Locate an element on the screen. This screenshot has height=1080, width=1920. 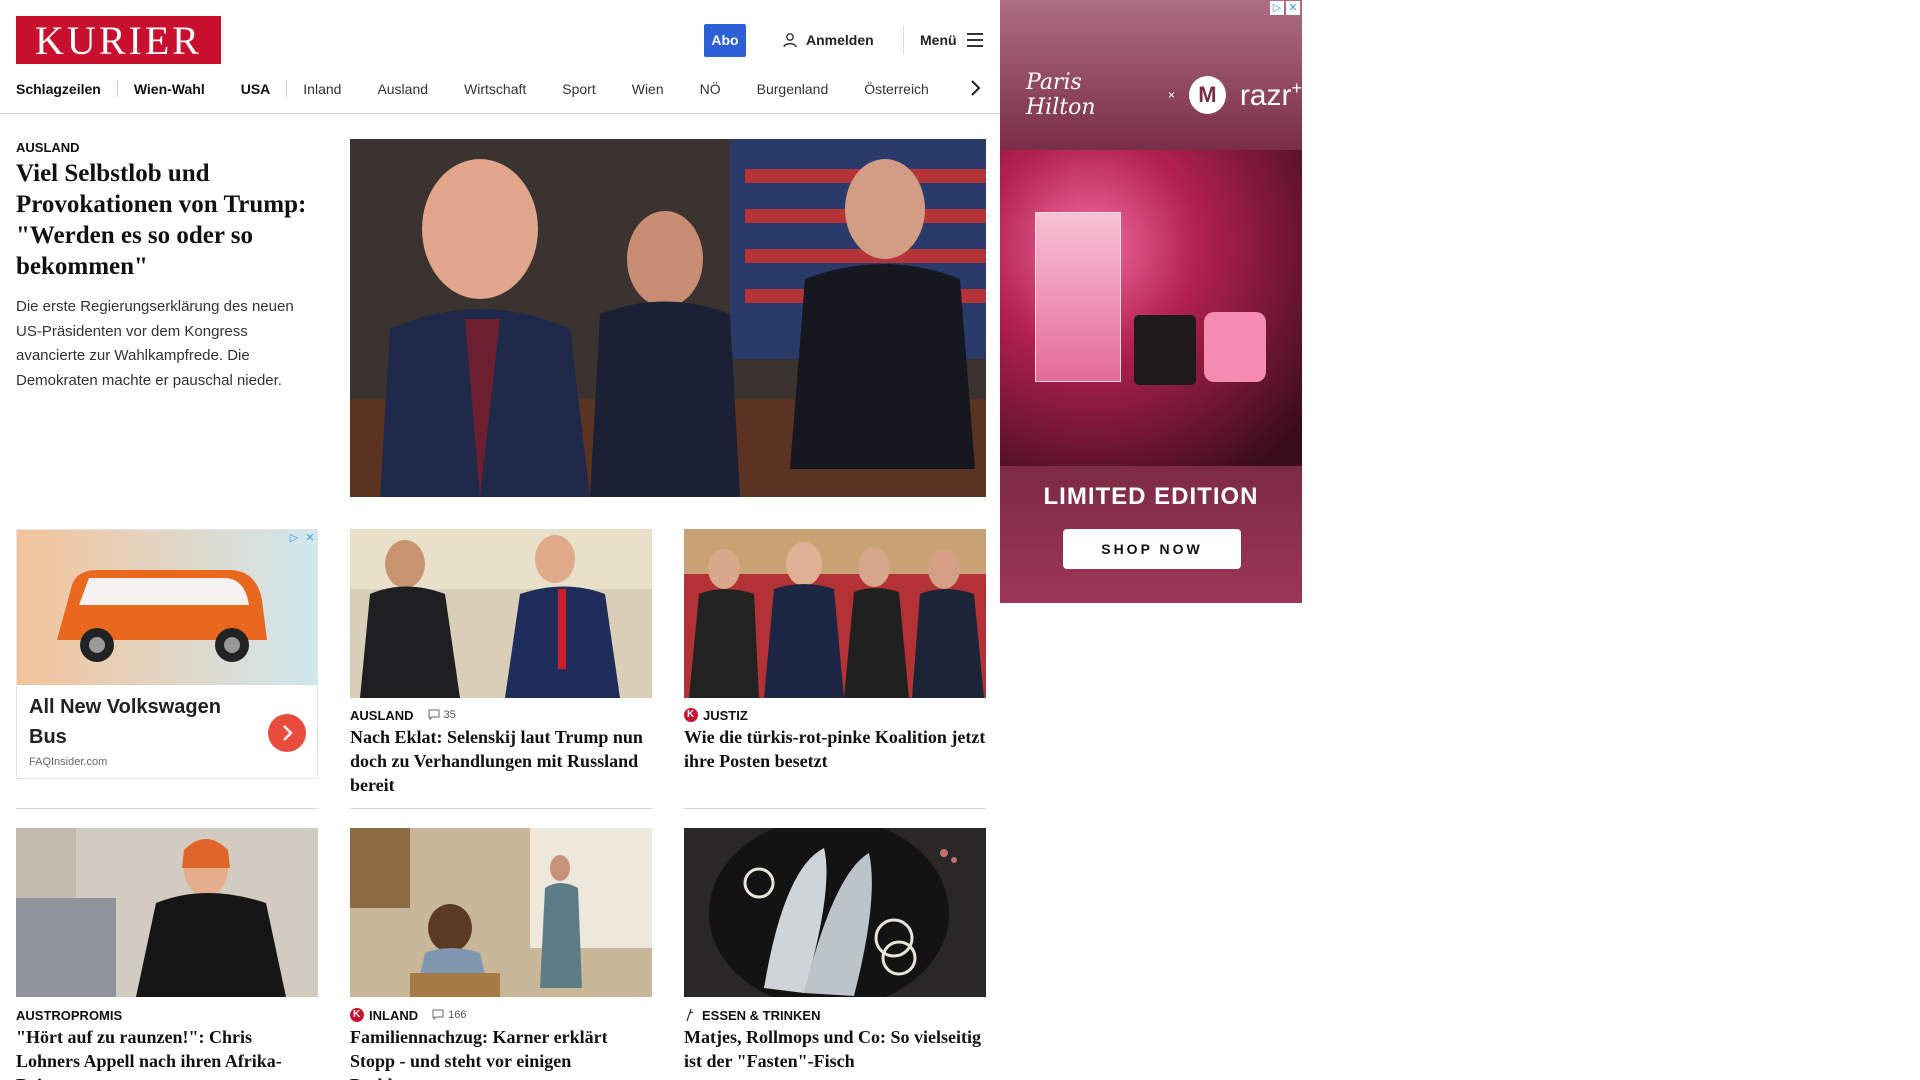
ad-arrow-button is located at coordinates (287, 733).